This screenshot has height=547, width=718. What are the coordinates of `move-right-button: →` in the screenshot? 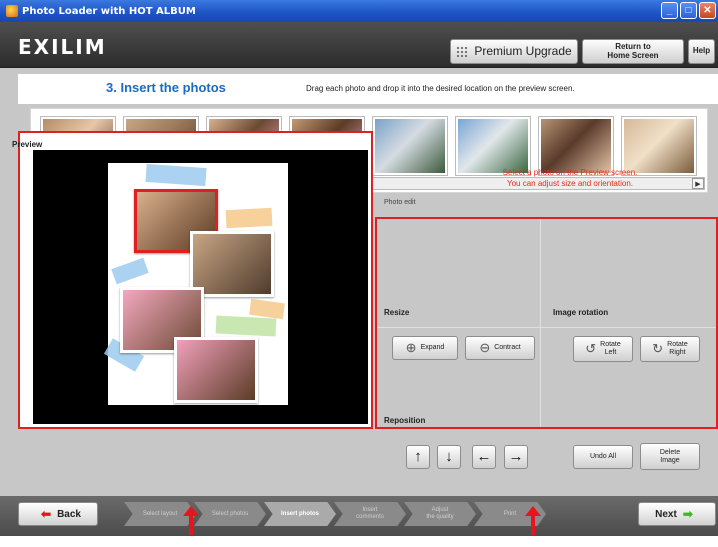 It's located at (516, 457).